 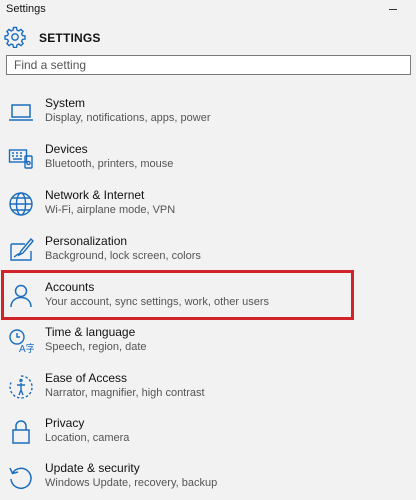 What do you see at coordinates (21, 250) in the screenshot?
I see `paintbrush-icon` at bounding box center [21, 250].